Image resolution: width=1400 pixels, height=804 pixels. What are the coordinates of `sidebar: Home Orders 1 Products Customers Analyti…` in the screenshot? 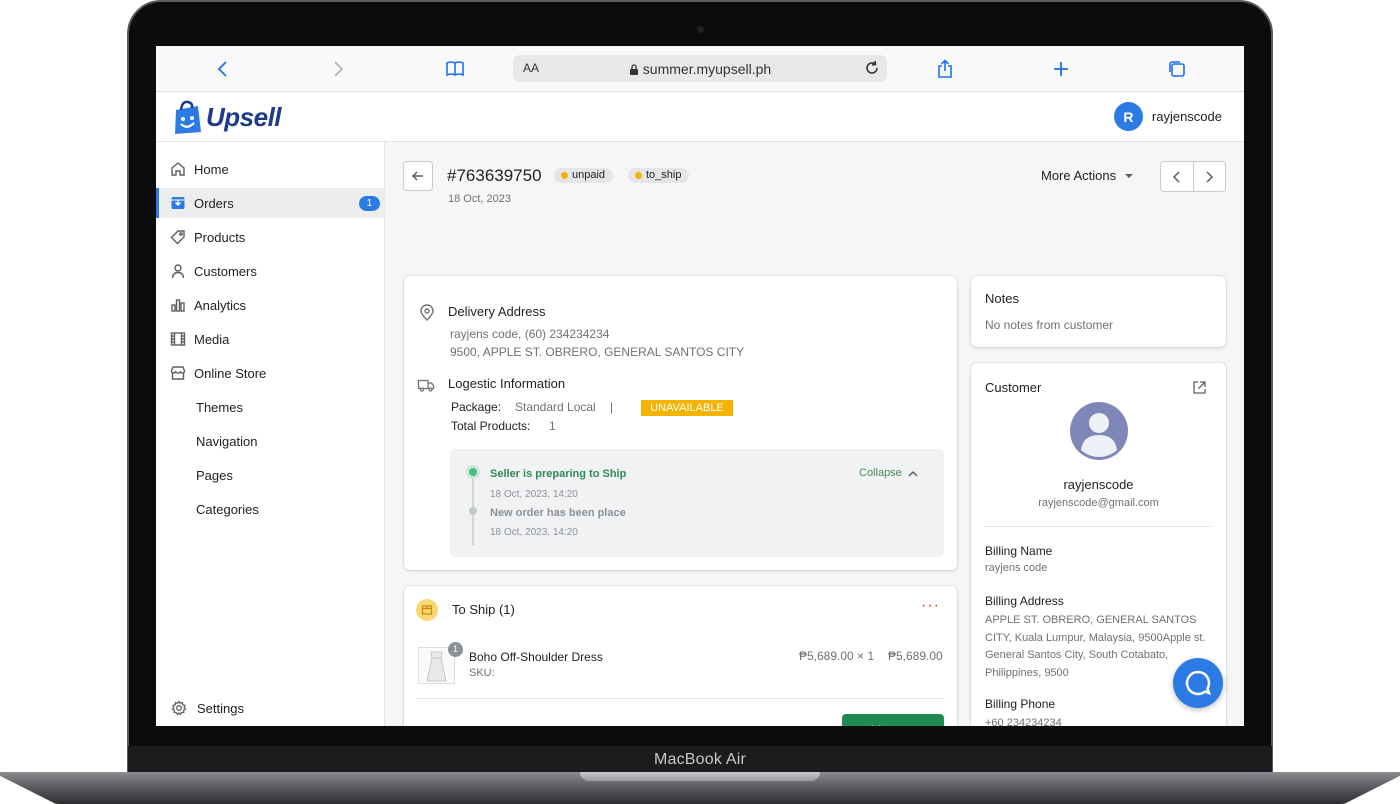 It's located at (270, 434).